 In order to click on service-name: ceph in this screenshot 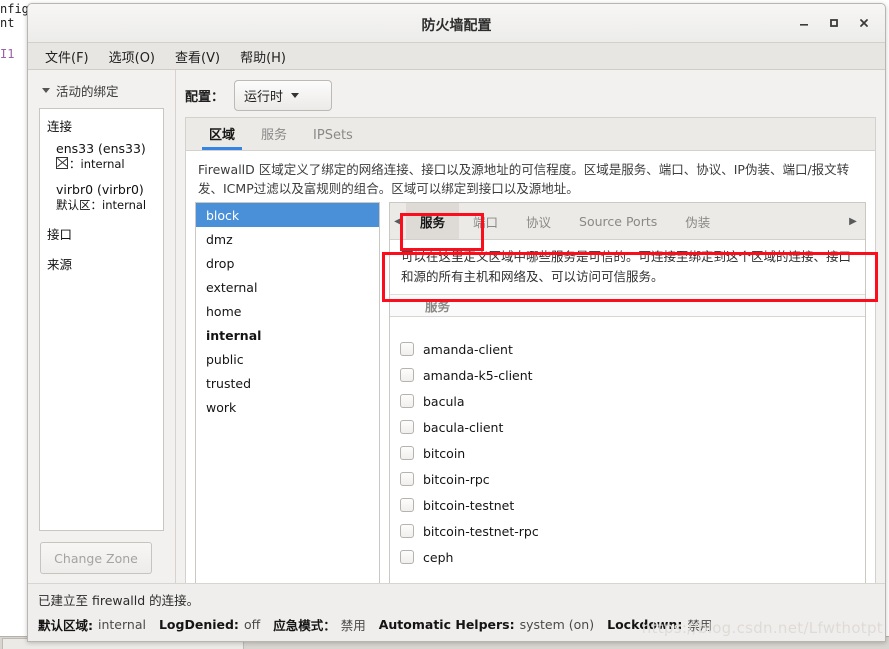, I will do `click(438, 557)`.